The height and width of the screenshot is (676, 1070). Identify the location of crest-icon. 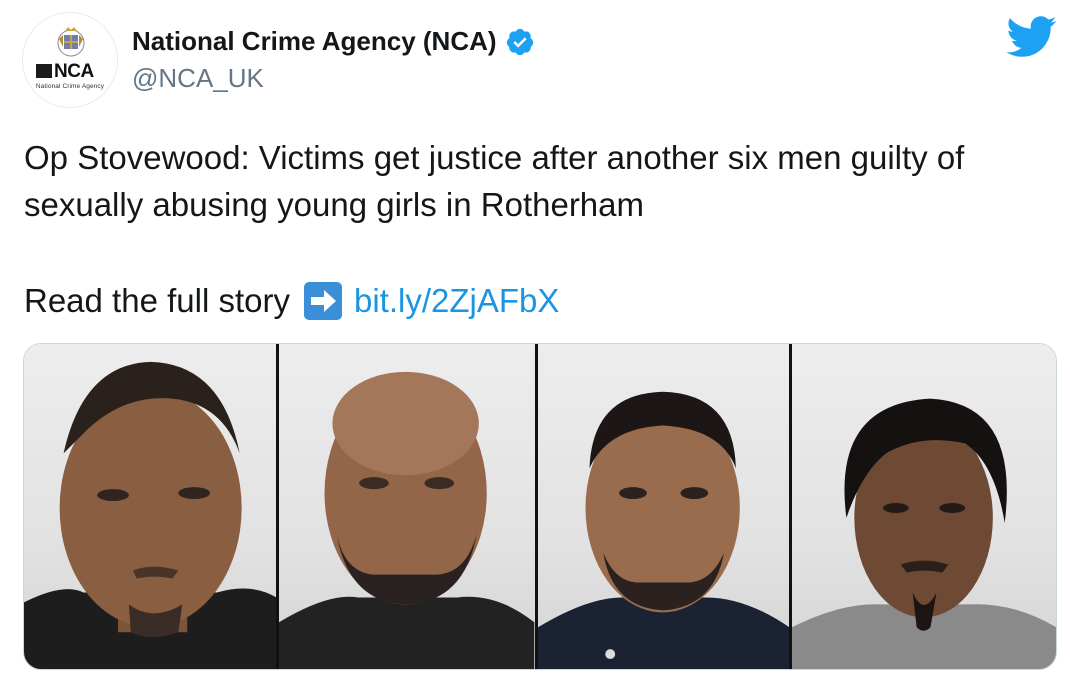
(71, 42).